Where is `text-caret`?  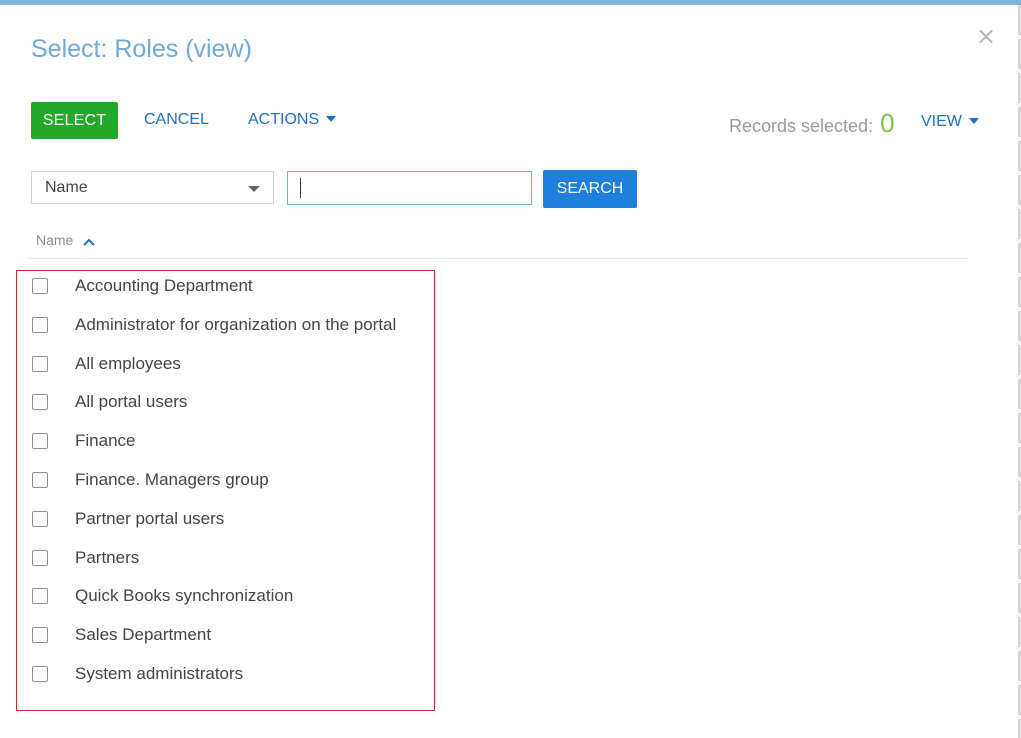 text-caret is located at coordinates (300, 188).